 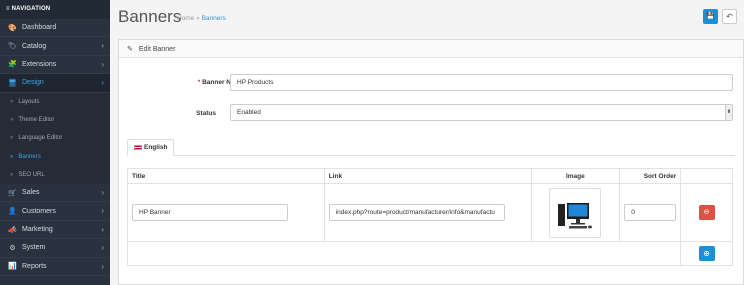 What do you see at coordinates (481, 112) in the screenshot?
I see `status-select: Enabled ⬍` at bounding box center [481, 112].